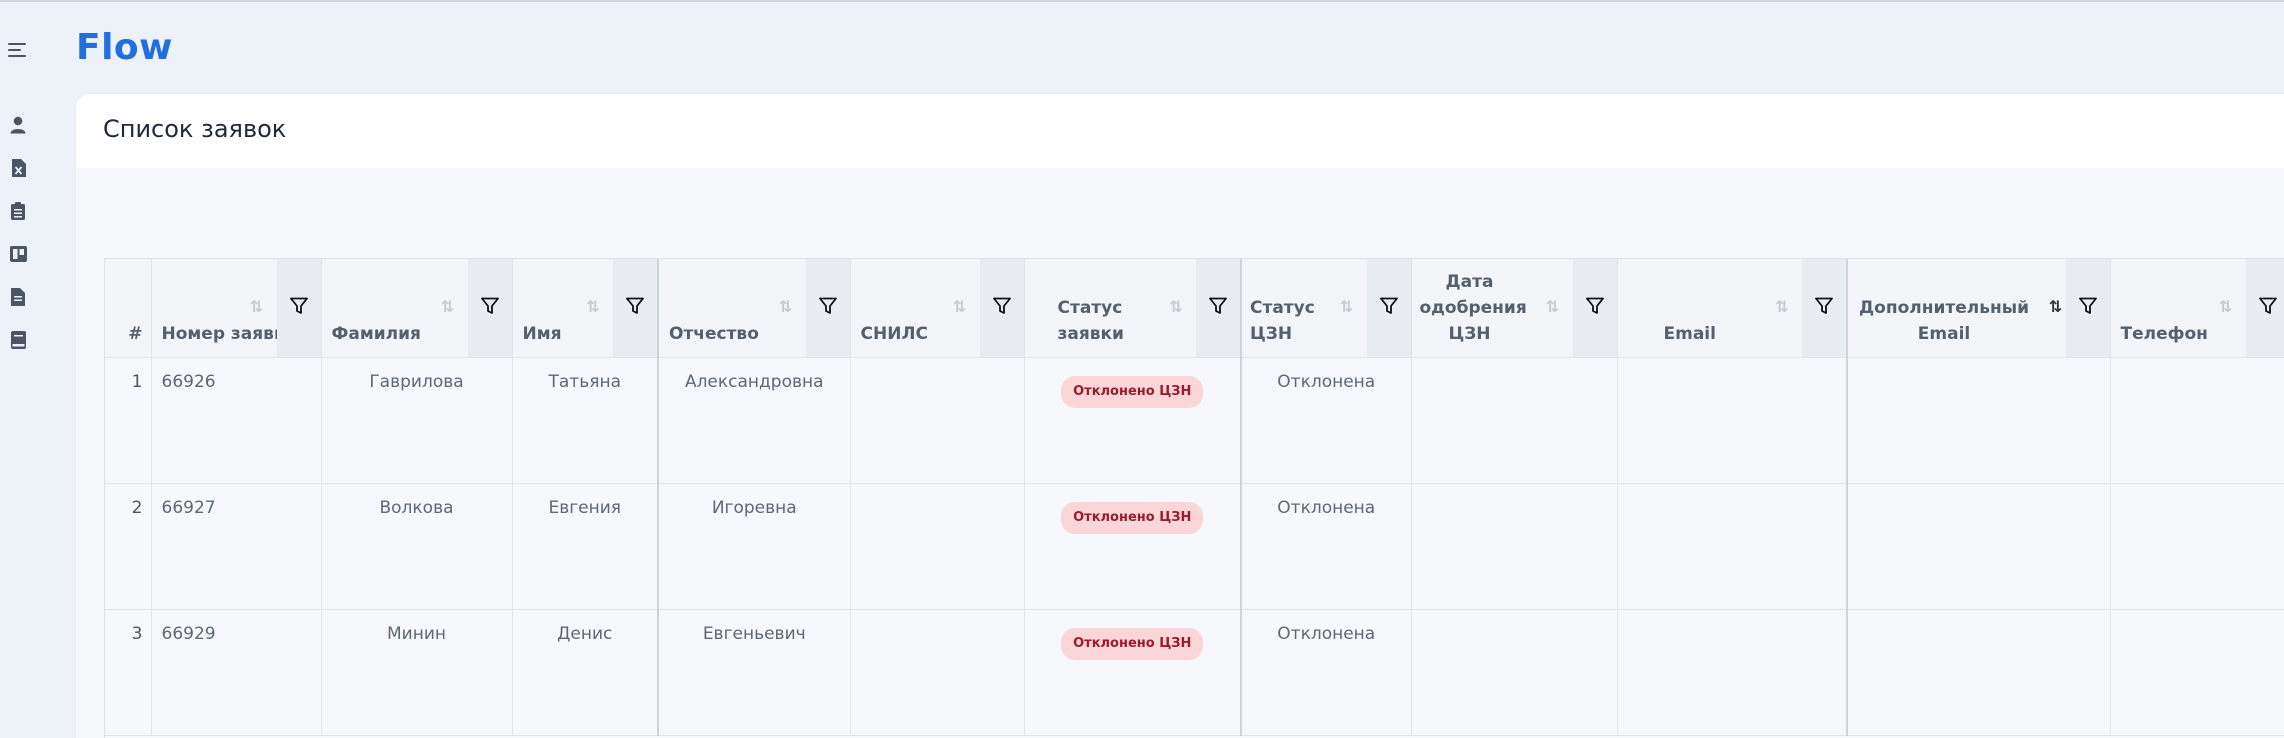 The image size is (2284, 738). What do you see at coordinates (2164, 334) in the screenshot?
I see `column-label: Телефон` at bounding box center [2164, 334].